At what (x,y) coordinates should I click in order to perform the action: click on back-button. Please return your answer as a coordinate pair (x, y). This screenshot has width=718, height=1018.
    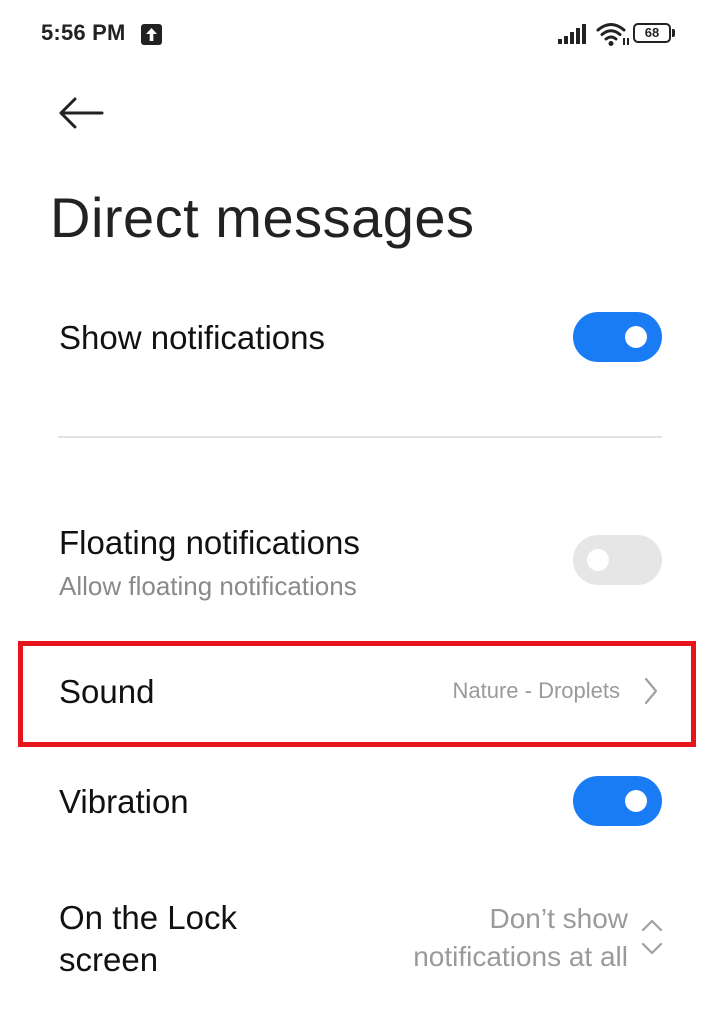
    Looking at the image, I should click on (80, 113).